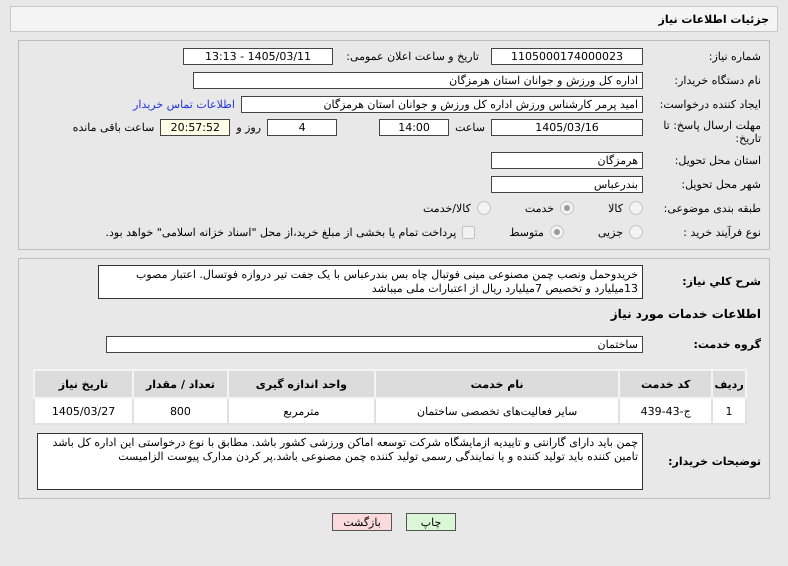 This screenshot has width=788, height=566. Describe the element at coordinates (567, 127) in the screenshot. I see `deadline-date-field: 1405/03/16` at that location.